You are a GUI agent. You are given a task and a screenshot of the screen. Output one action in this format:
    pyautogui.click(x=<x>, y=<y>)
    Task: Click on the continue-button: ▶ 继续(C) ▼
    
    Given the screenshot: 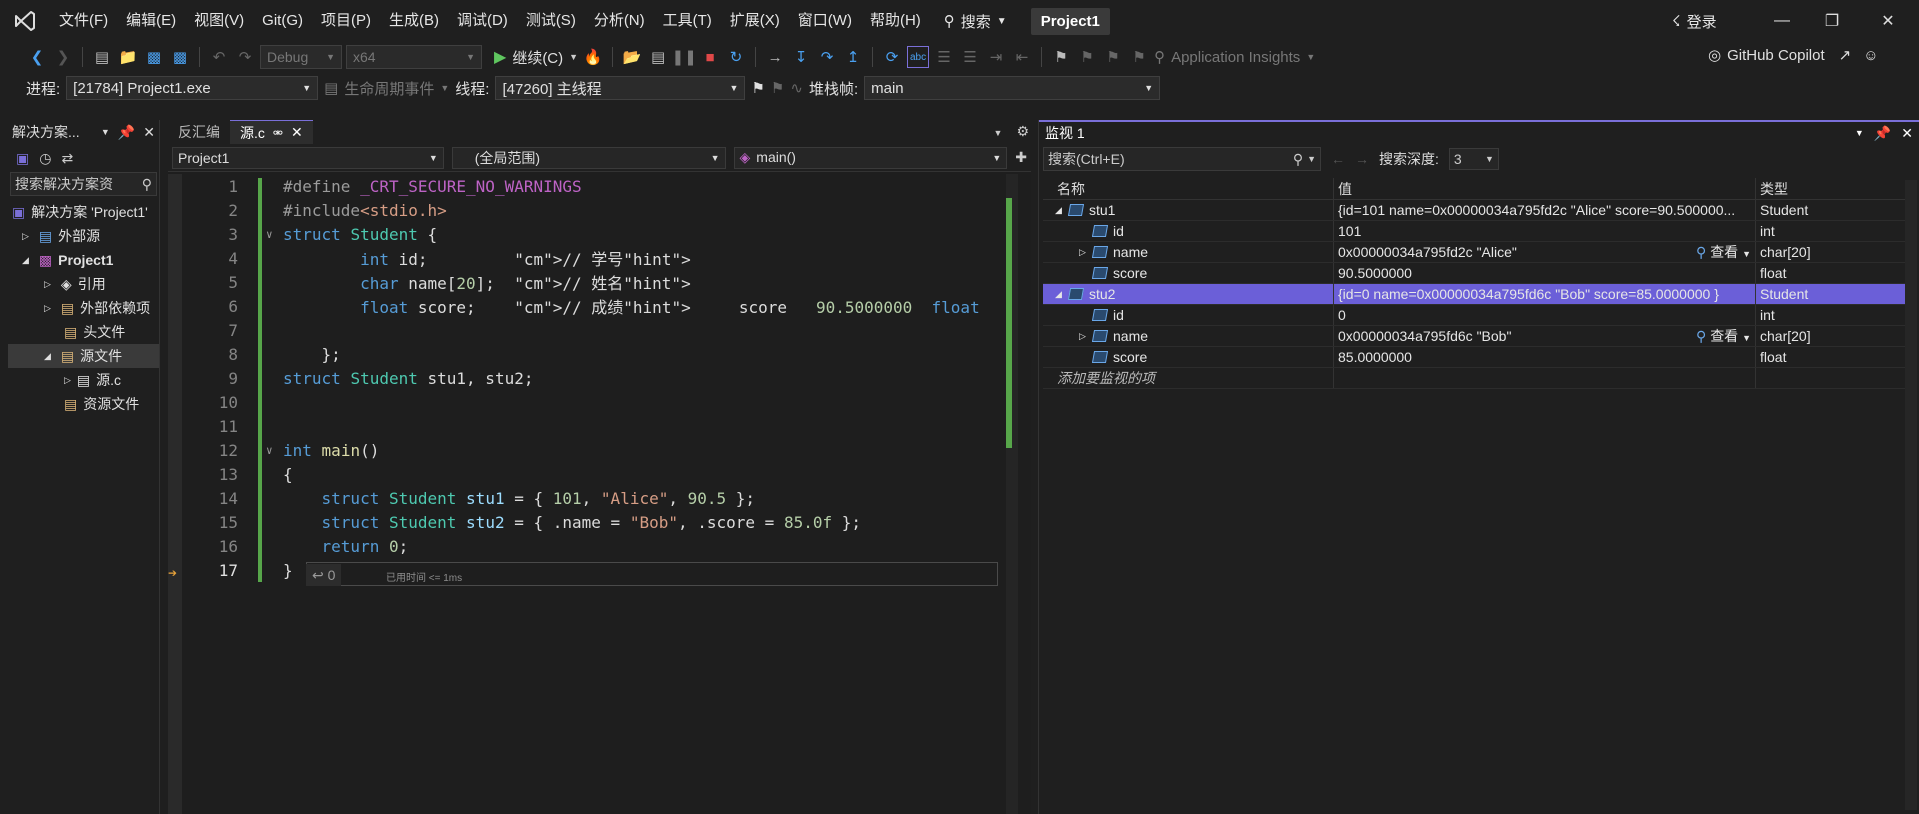 What is the action you would take?
    pyautogui.click(x=536, y=57)
    